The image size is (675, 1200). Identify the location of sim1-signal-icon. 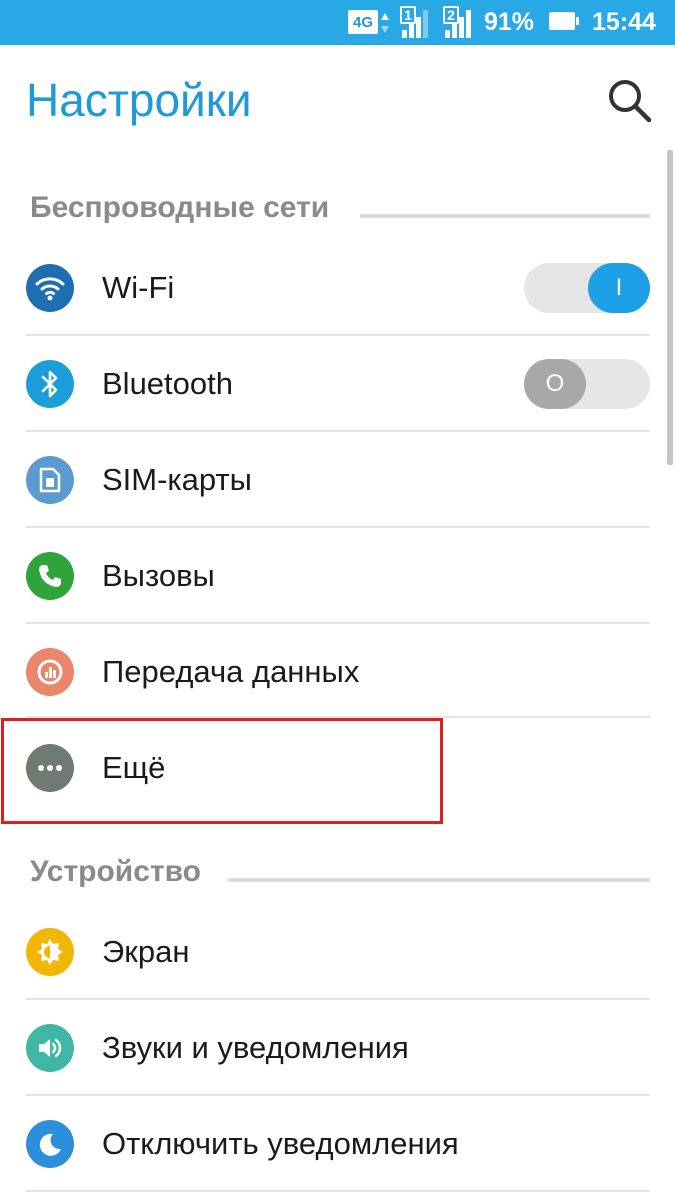
(415, 24).